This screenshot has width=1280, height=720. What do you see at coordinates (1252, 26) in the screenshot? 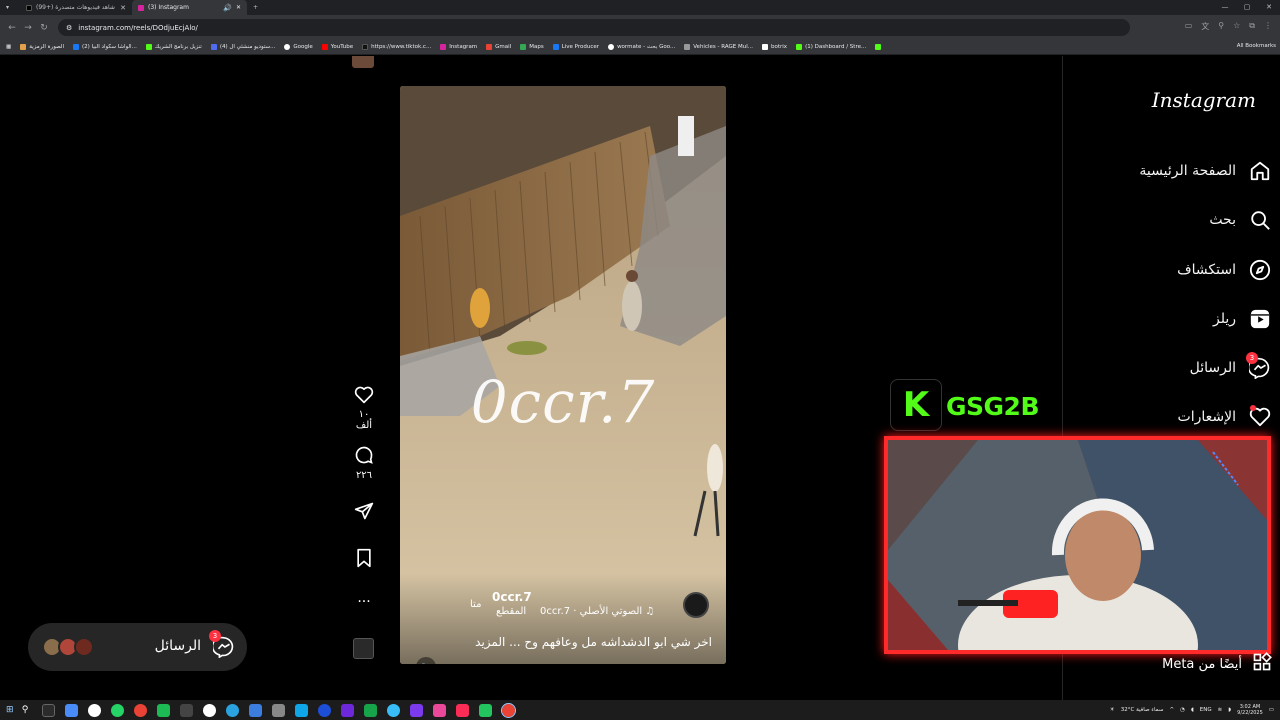
I see `extensions-icon: ⧉` at bounding box center [1252, 26].